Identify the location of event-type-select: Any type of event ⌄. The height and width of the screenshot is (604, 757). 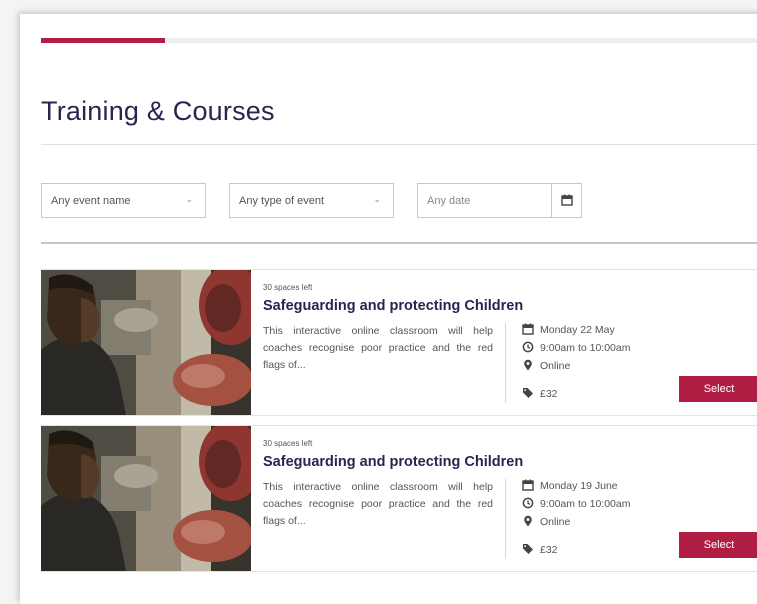
(311, 200).